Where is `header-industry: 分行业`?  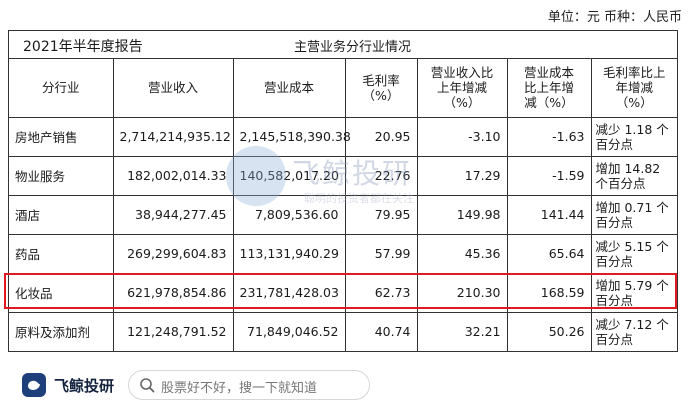
header-industry: 分行业 is located at coordinates (61, 88).